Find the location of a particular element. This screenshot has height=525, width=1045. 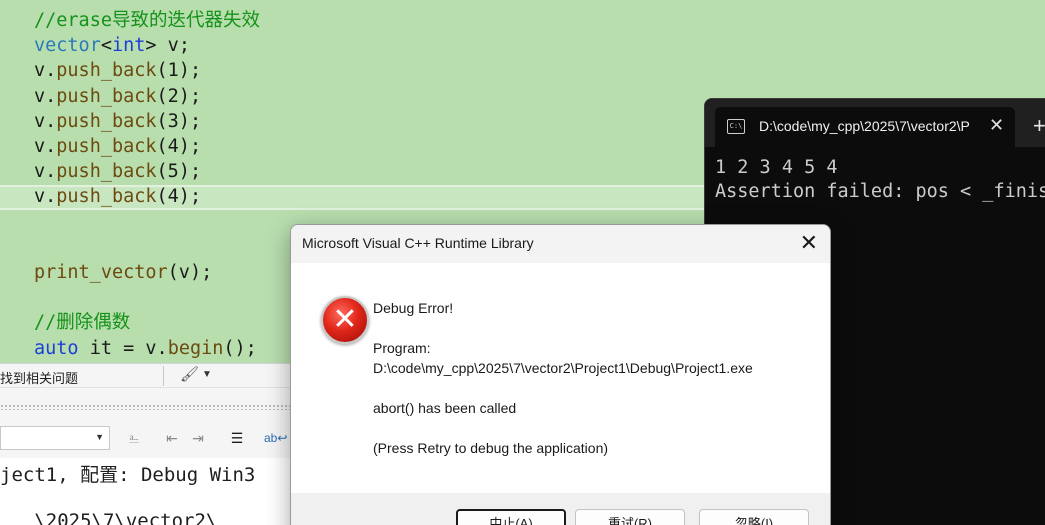

code-token: = is located at coordinates (134, 348).